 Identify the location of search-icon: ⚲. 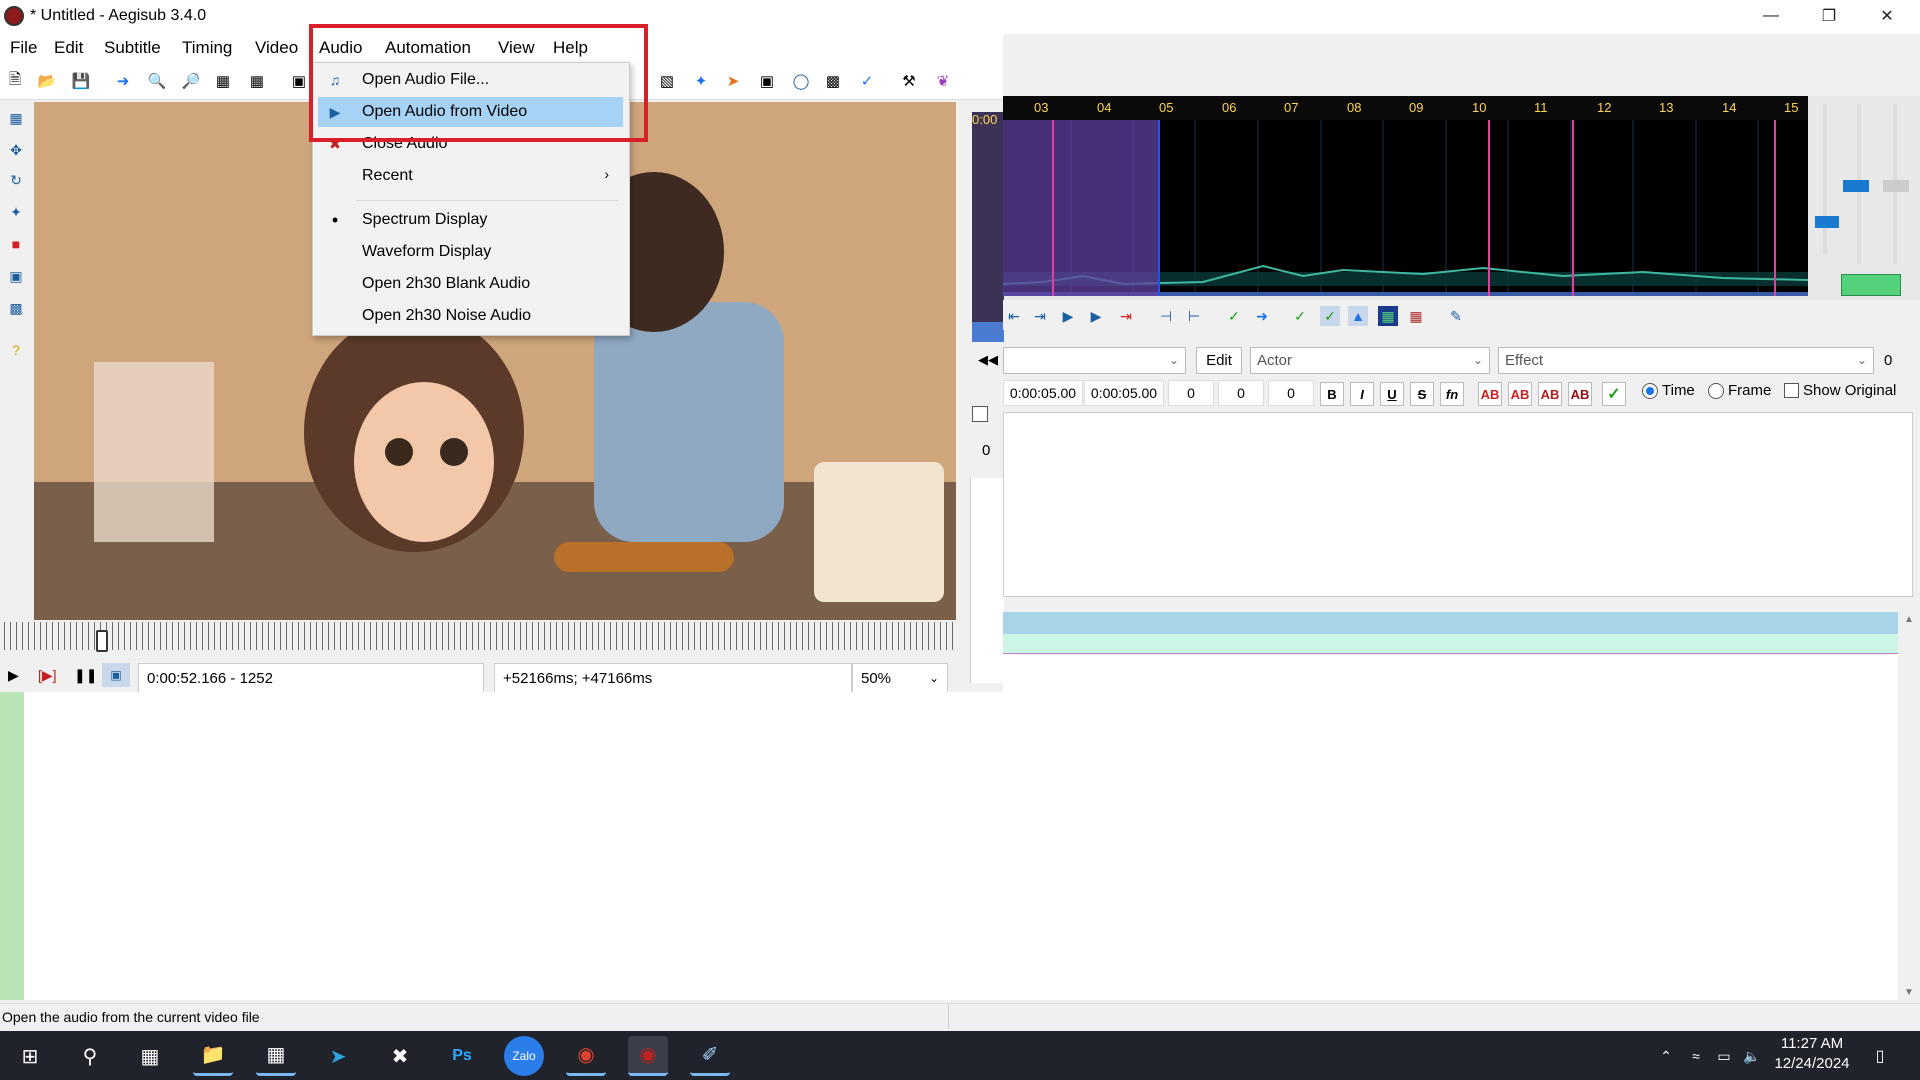
(90, 1056).